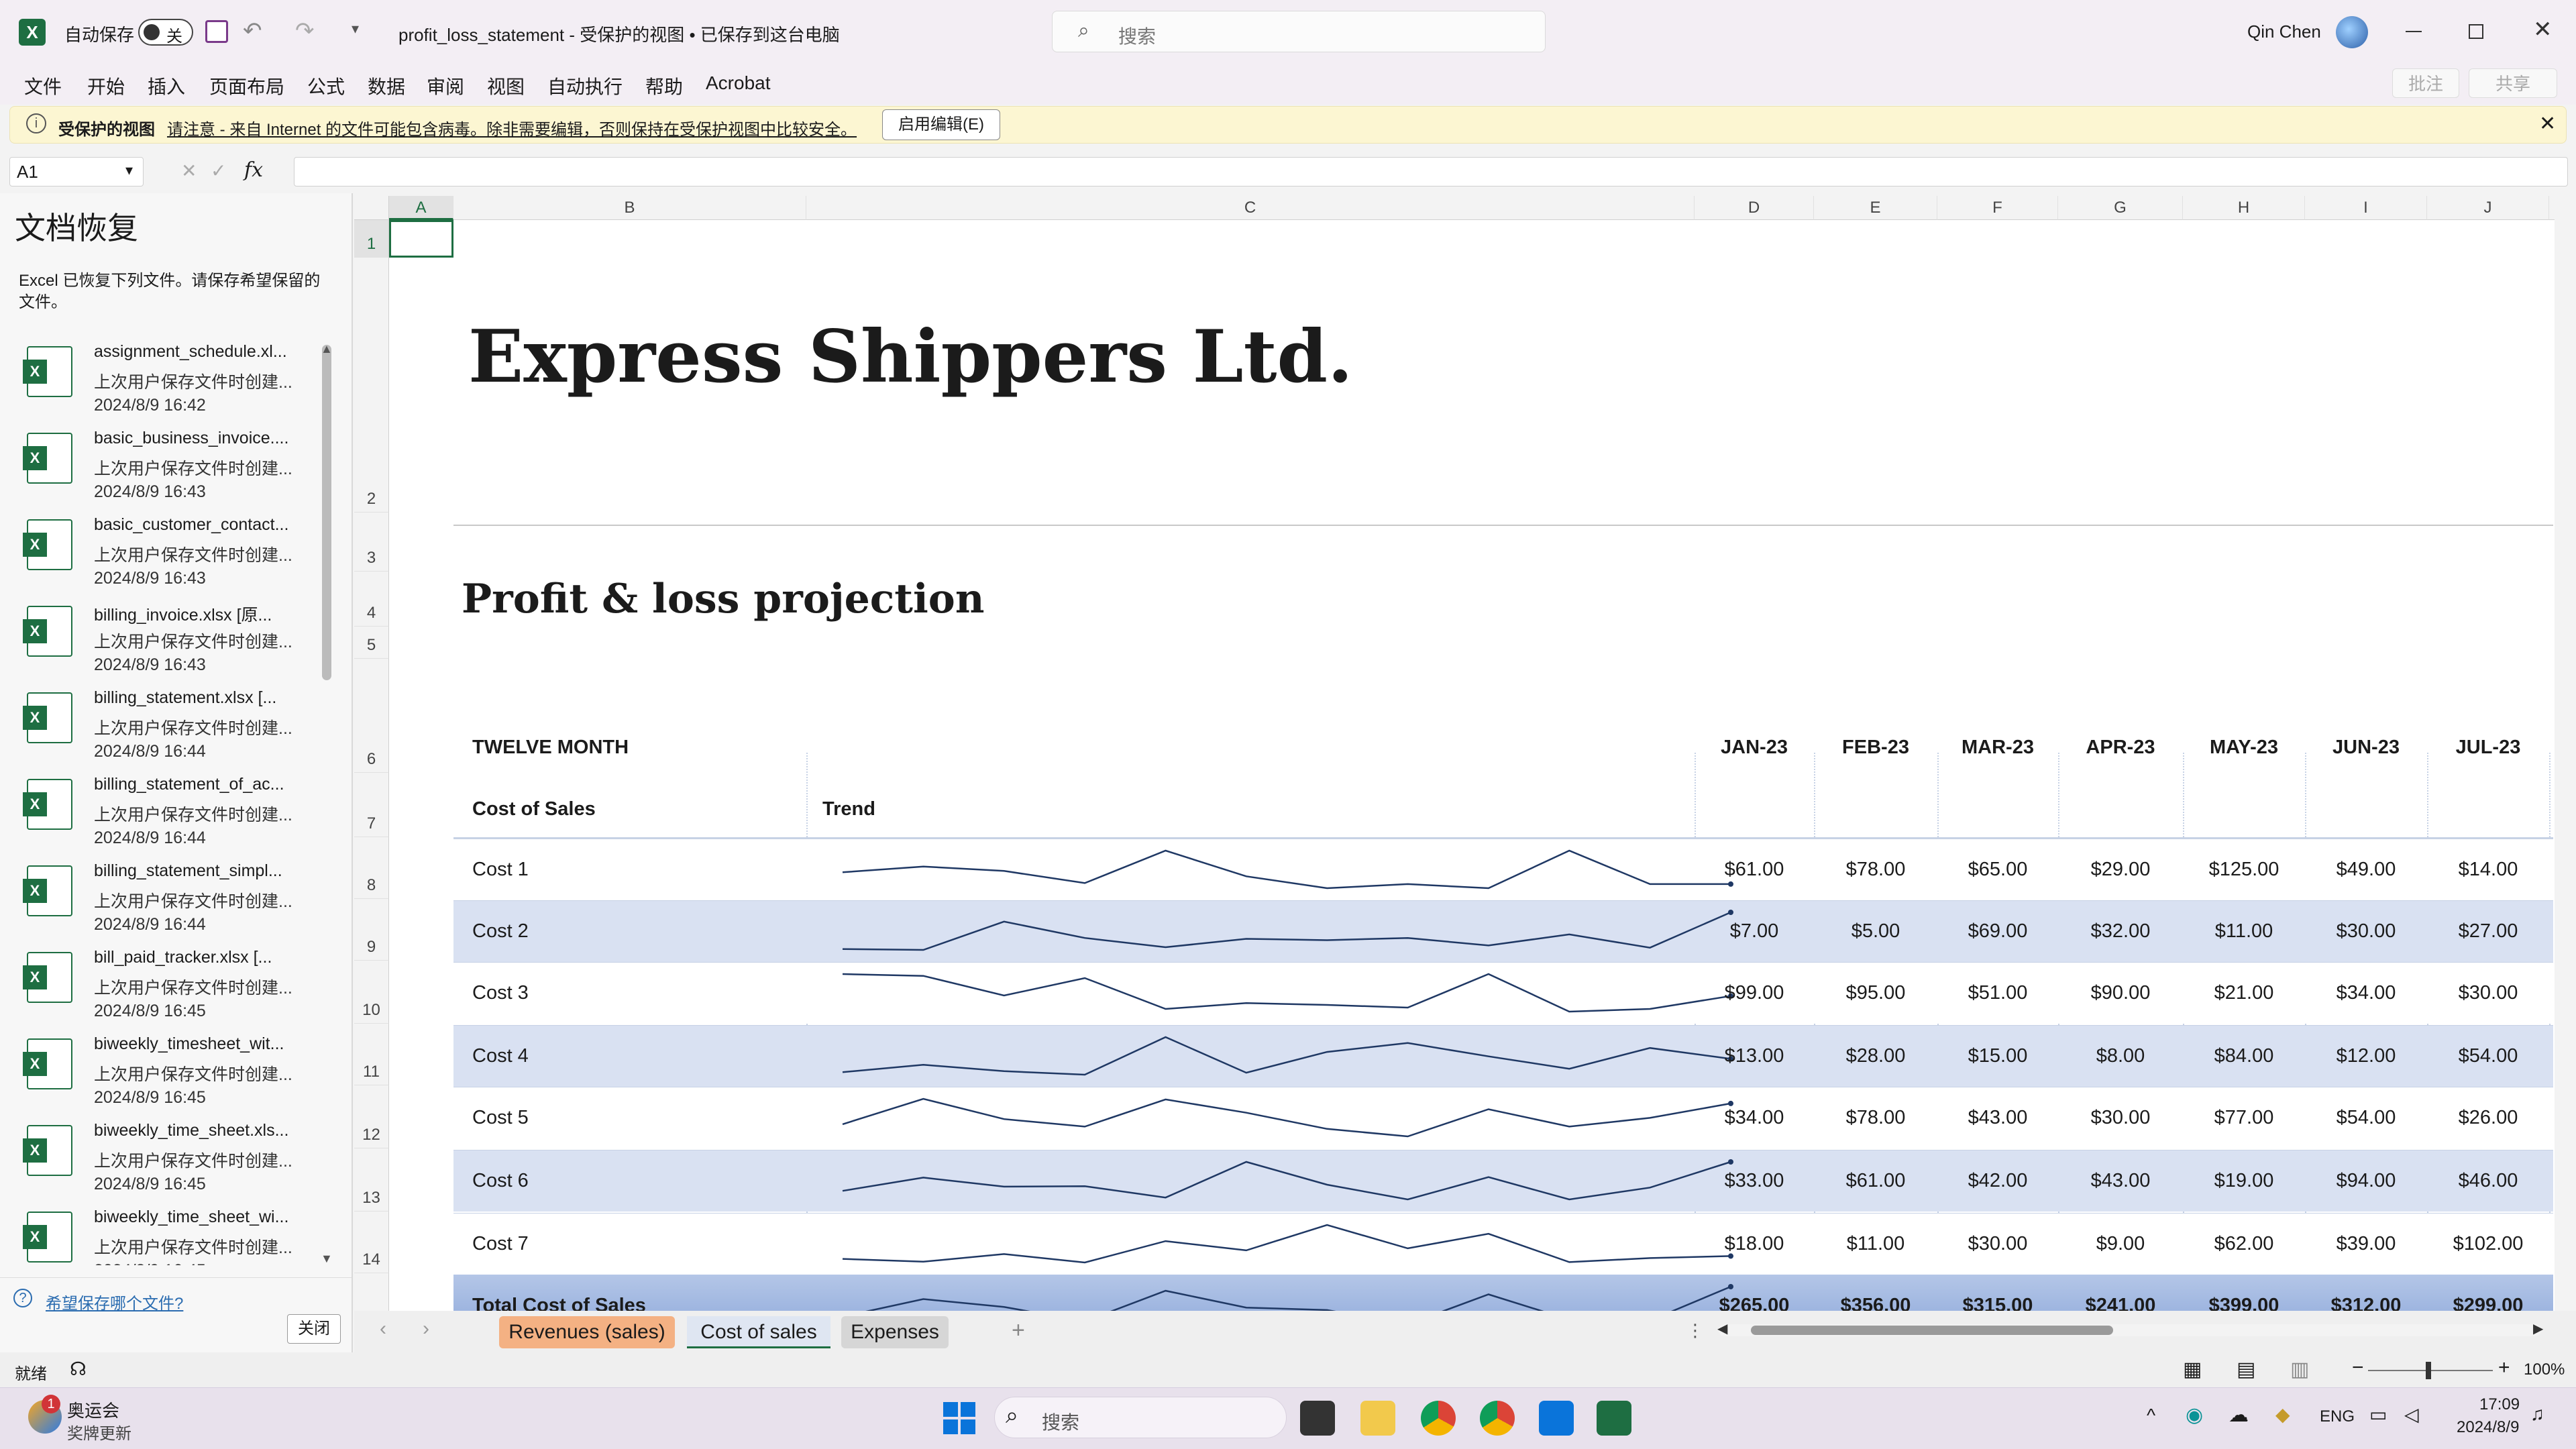 The height and width of the screenshot is (1449, 2576). Describe the element at coordinates (383, 1329) in the screenshot. I see `prev-sheet-icon: ‹` at that location.